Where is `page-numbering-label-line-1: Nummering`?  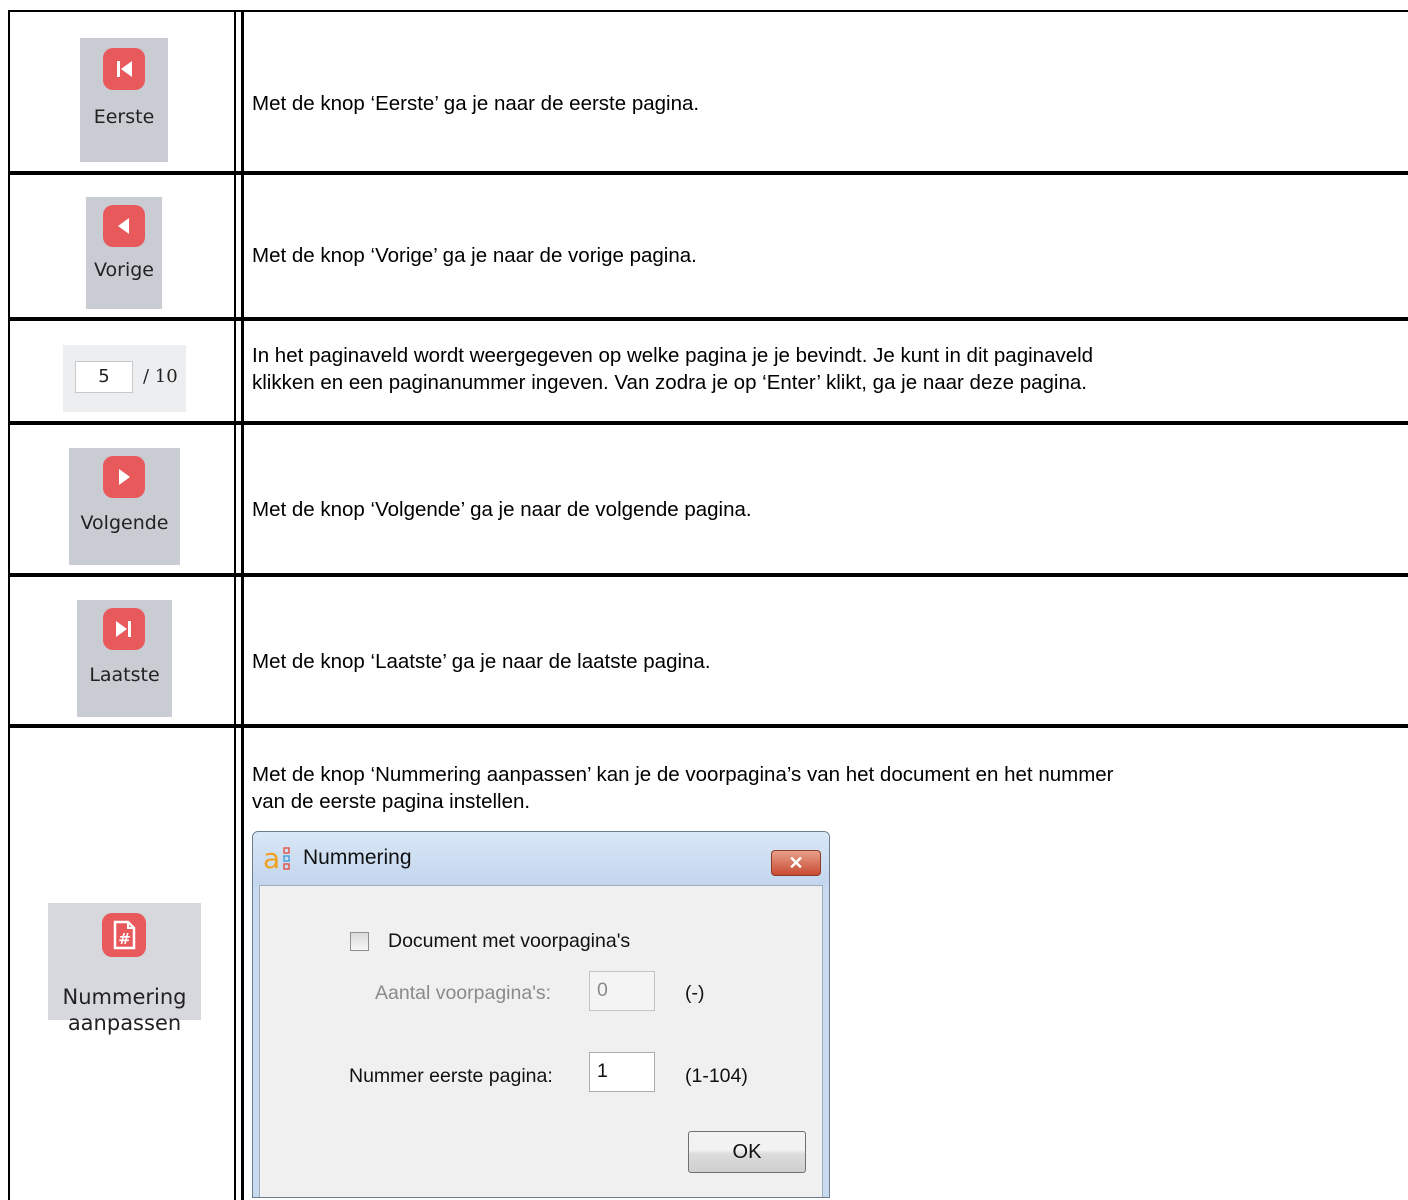 page-numbering-label-line-1: Nummering is located at coordinates (124, 997).